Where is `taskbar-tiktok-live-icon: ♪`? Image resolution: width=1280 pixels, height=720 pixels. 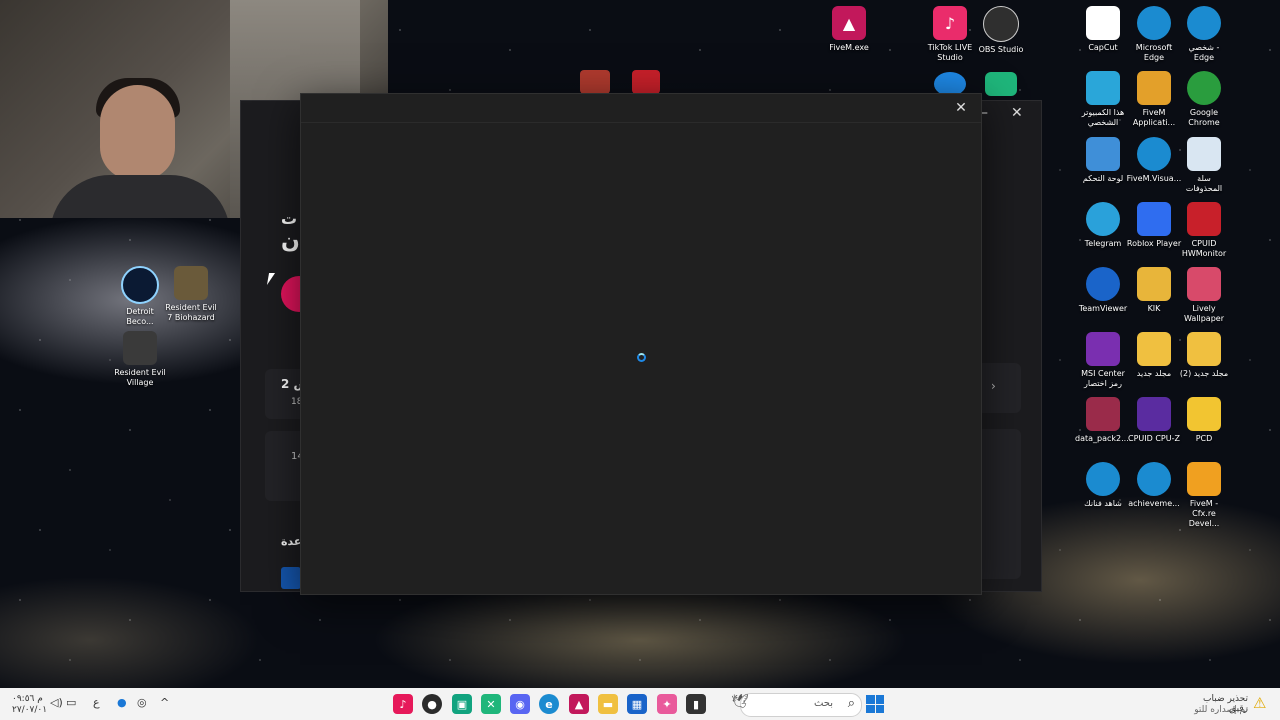 taskbar-tiktok-live-icon: ♪ is located at coordinates (403, 704).